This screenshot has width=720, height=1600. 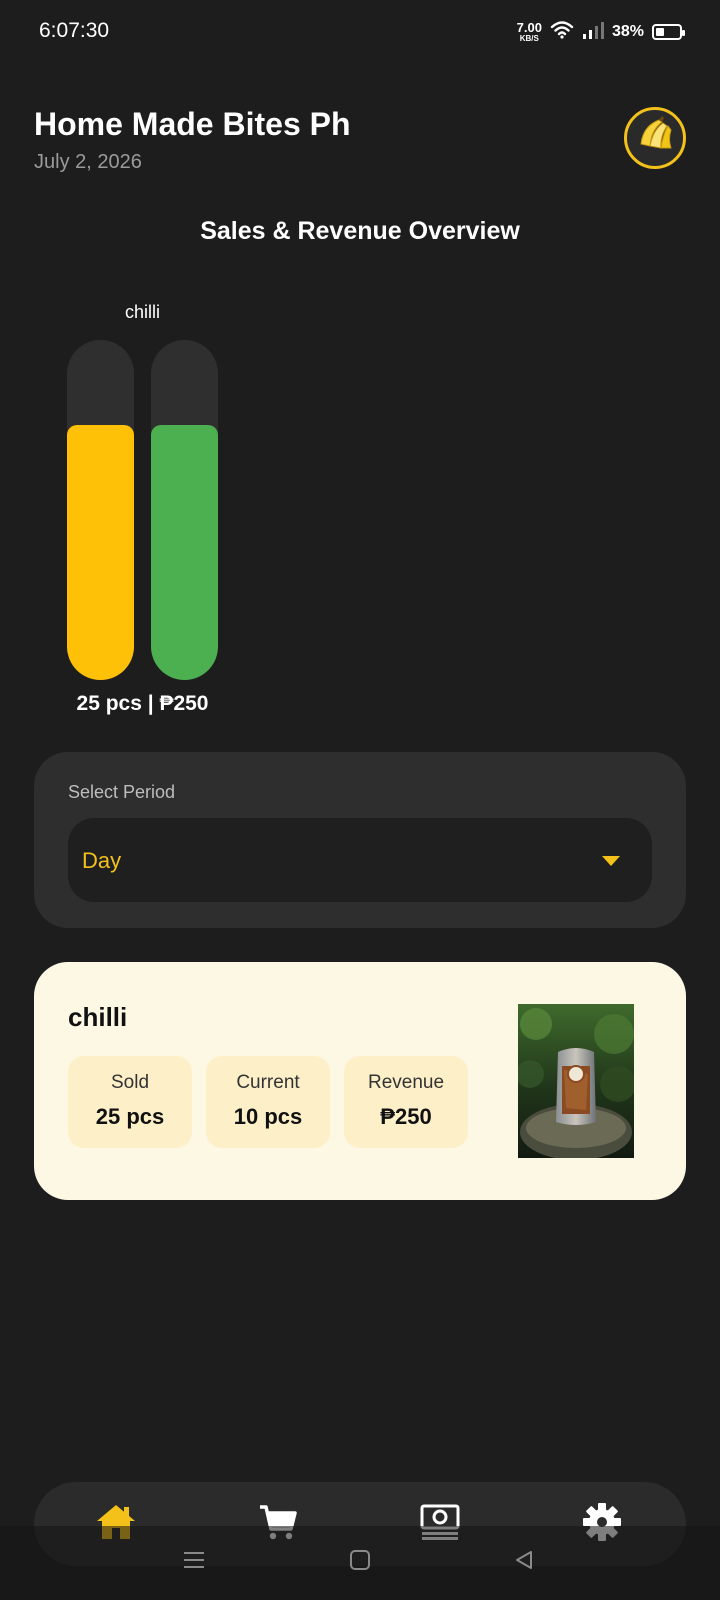 I want to click on stat-label: Current, so click(x=268, y=1082).